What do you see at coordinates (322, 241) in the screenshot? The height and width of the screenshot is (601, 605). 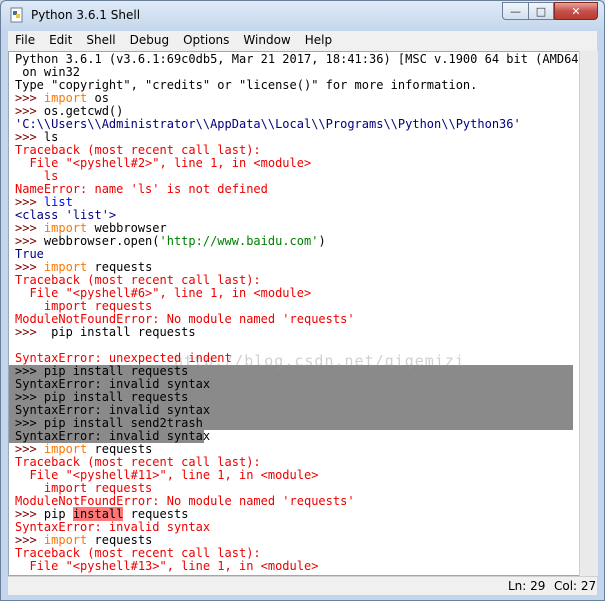 I see `shell-text-segment: )` at bounding box center [322, 241].